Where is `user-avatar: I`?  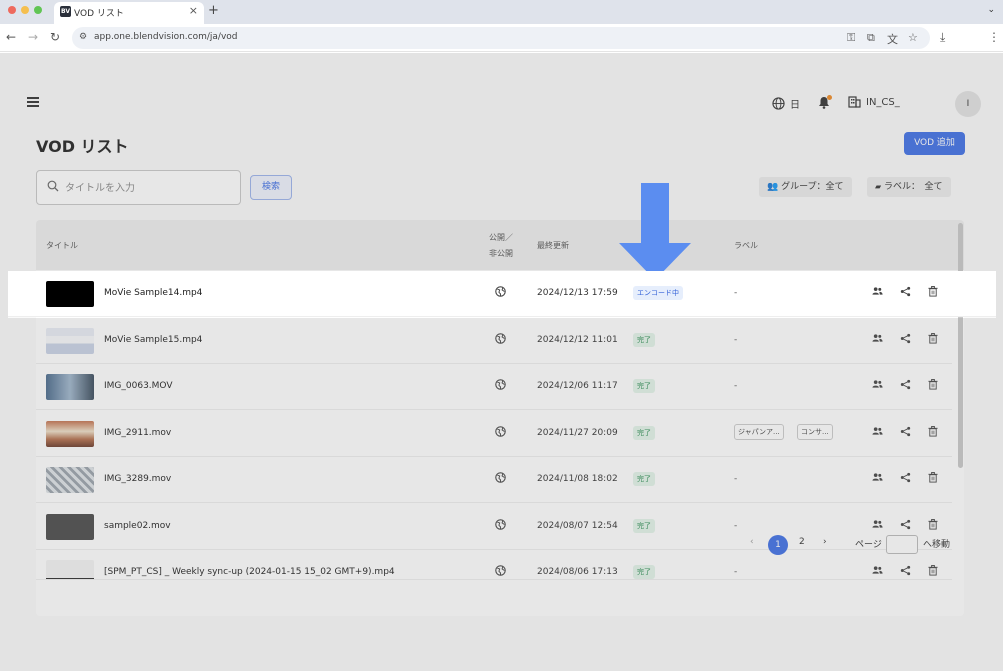 user-avatar: I is located at coordinates (968, 104).